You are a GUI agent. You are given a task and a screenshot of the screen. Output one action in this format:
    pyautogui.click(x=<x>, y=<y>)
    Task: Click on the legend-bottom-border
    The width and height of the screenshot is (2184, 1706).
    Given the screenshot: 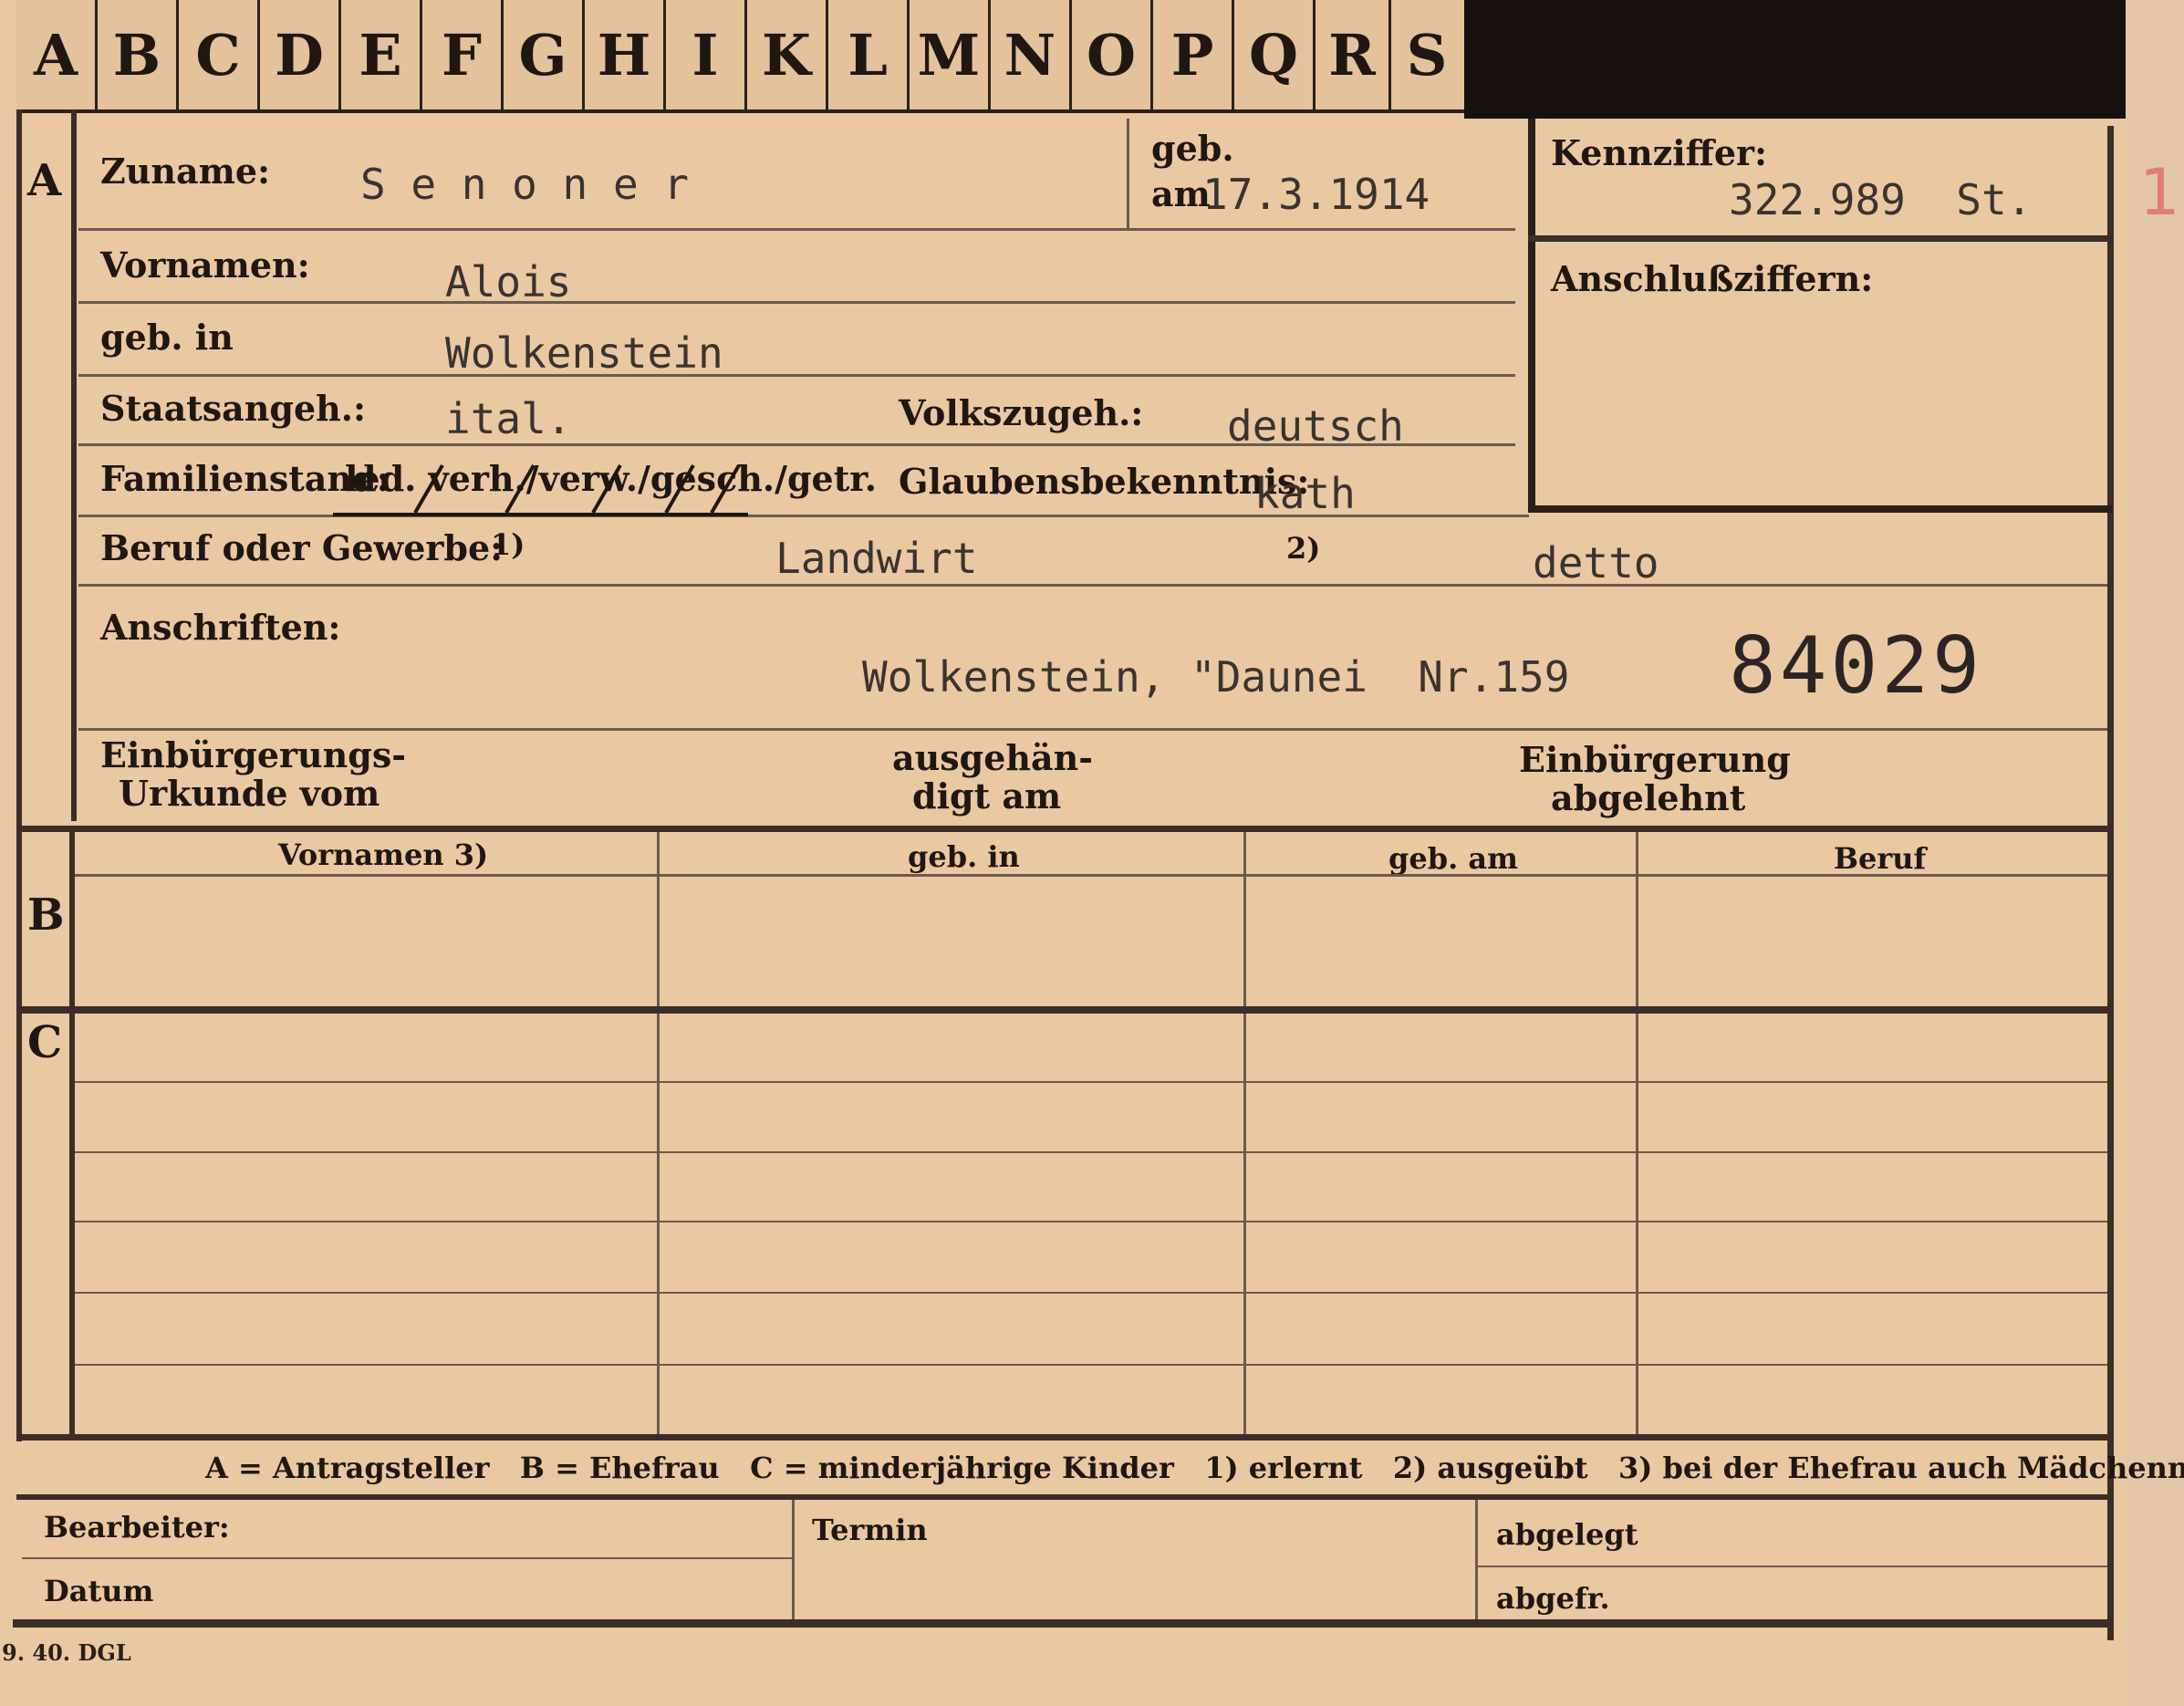 What is the action you would take?
    pyautogui.click(x=1063, y=1497)
    